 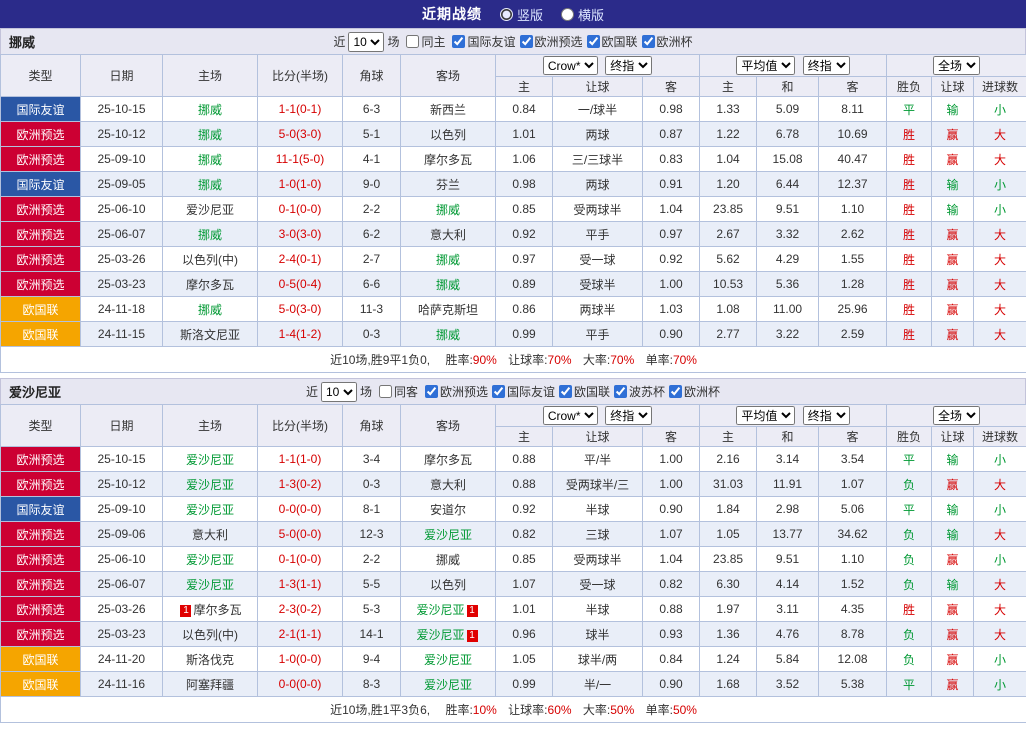 I want to click on competition-checkbox: 波苏杯, so click(x=637, y=391).